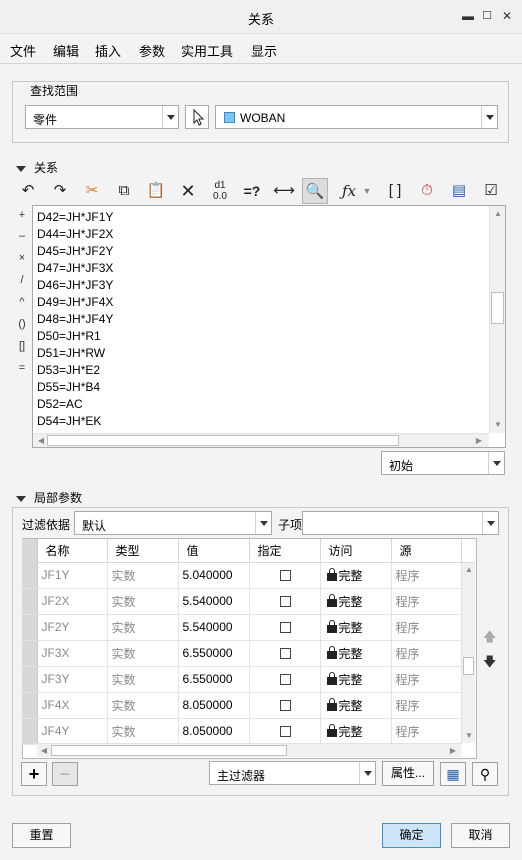 The width and height of the screenshot is (522, 860). Describe the element at coordinates (22, 346) in the screenshot. I see `op-brackets: []` at that location.